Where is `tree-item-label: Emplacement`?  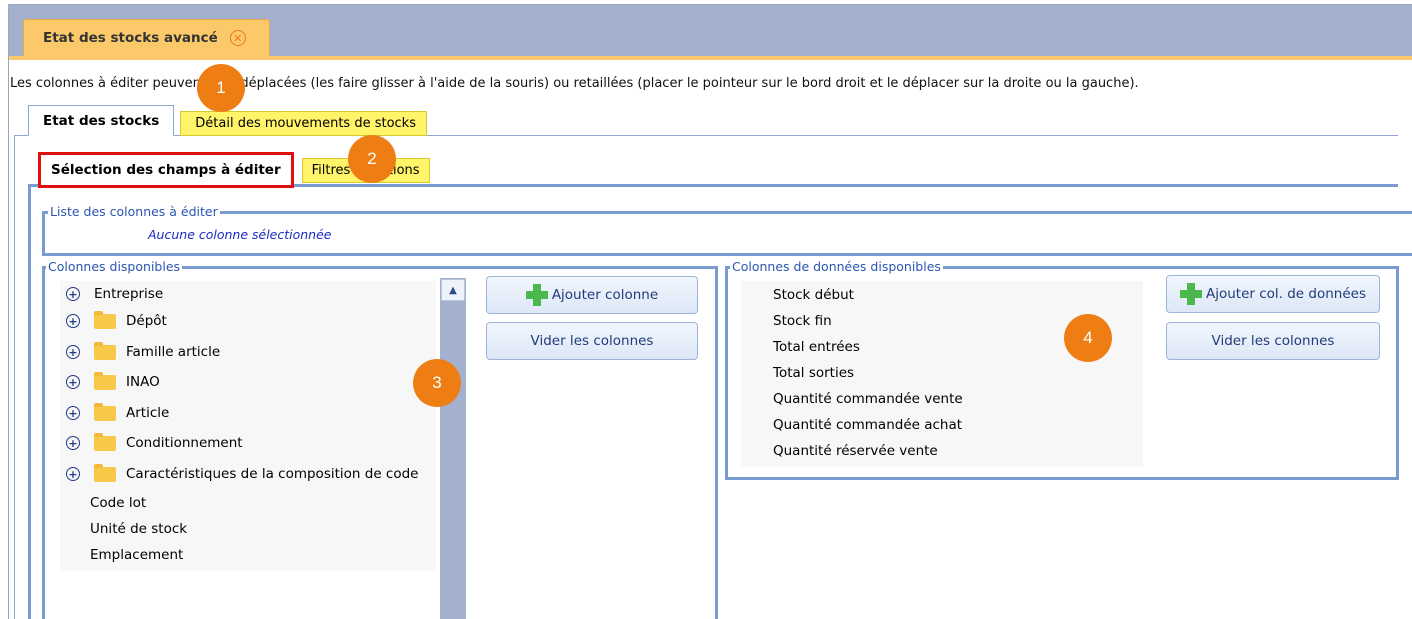 tree-item-label: Emplacement is located at coordinates (137, 555).